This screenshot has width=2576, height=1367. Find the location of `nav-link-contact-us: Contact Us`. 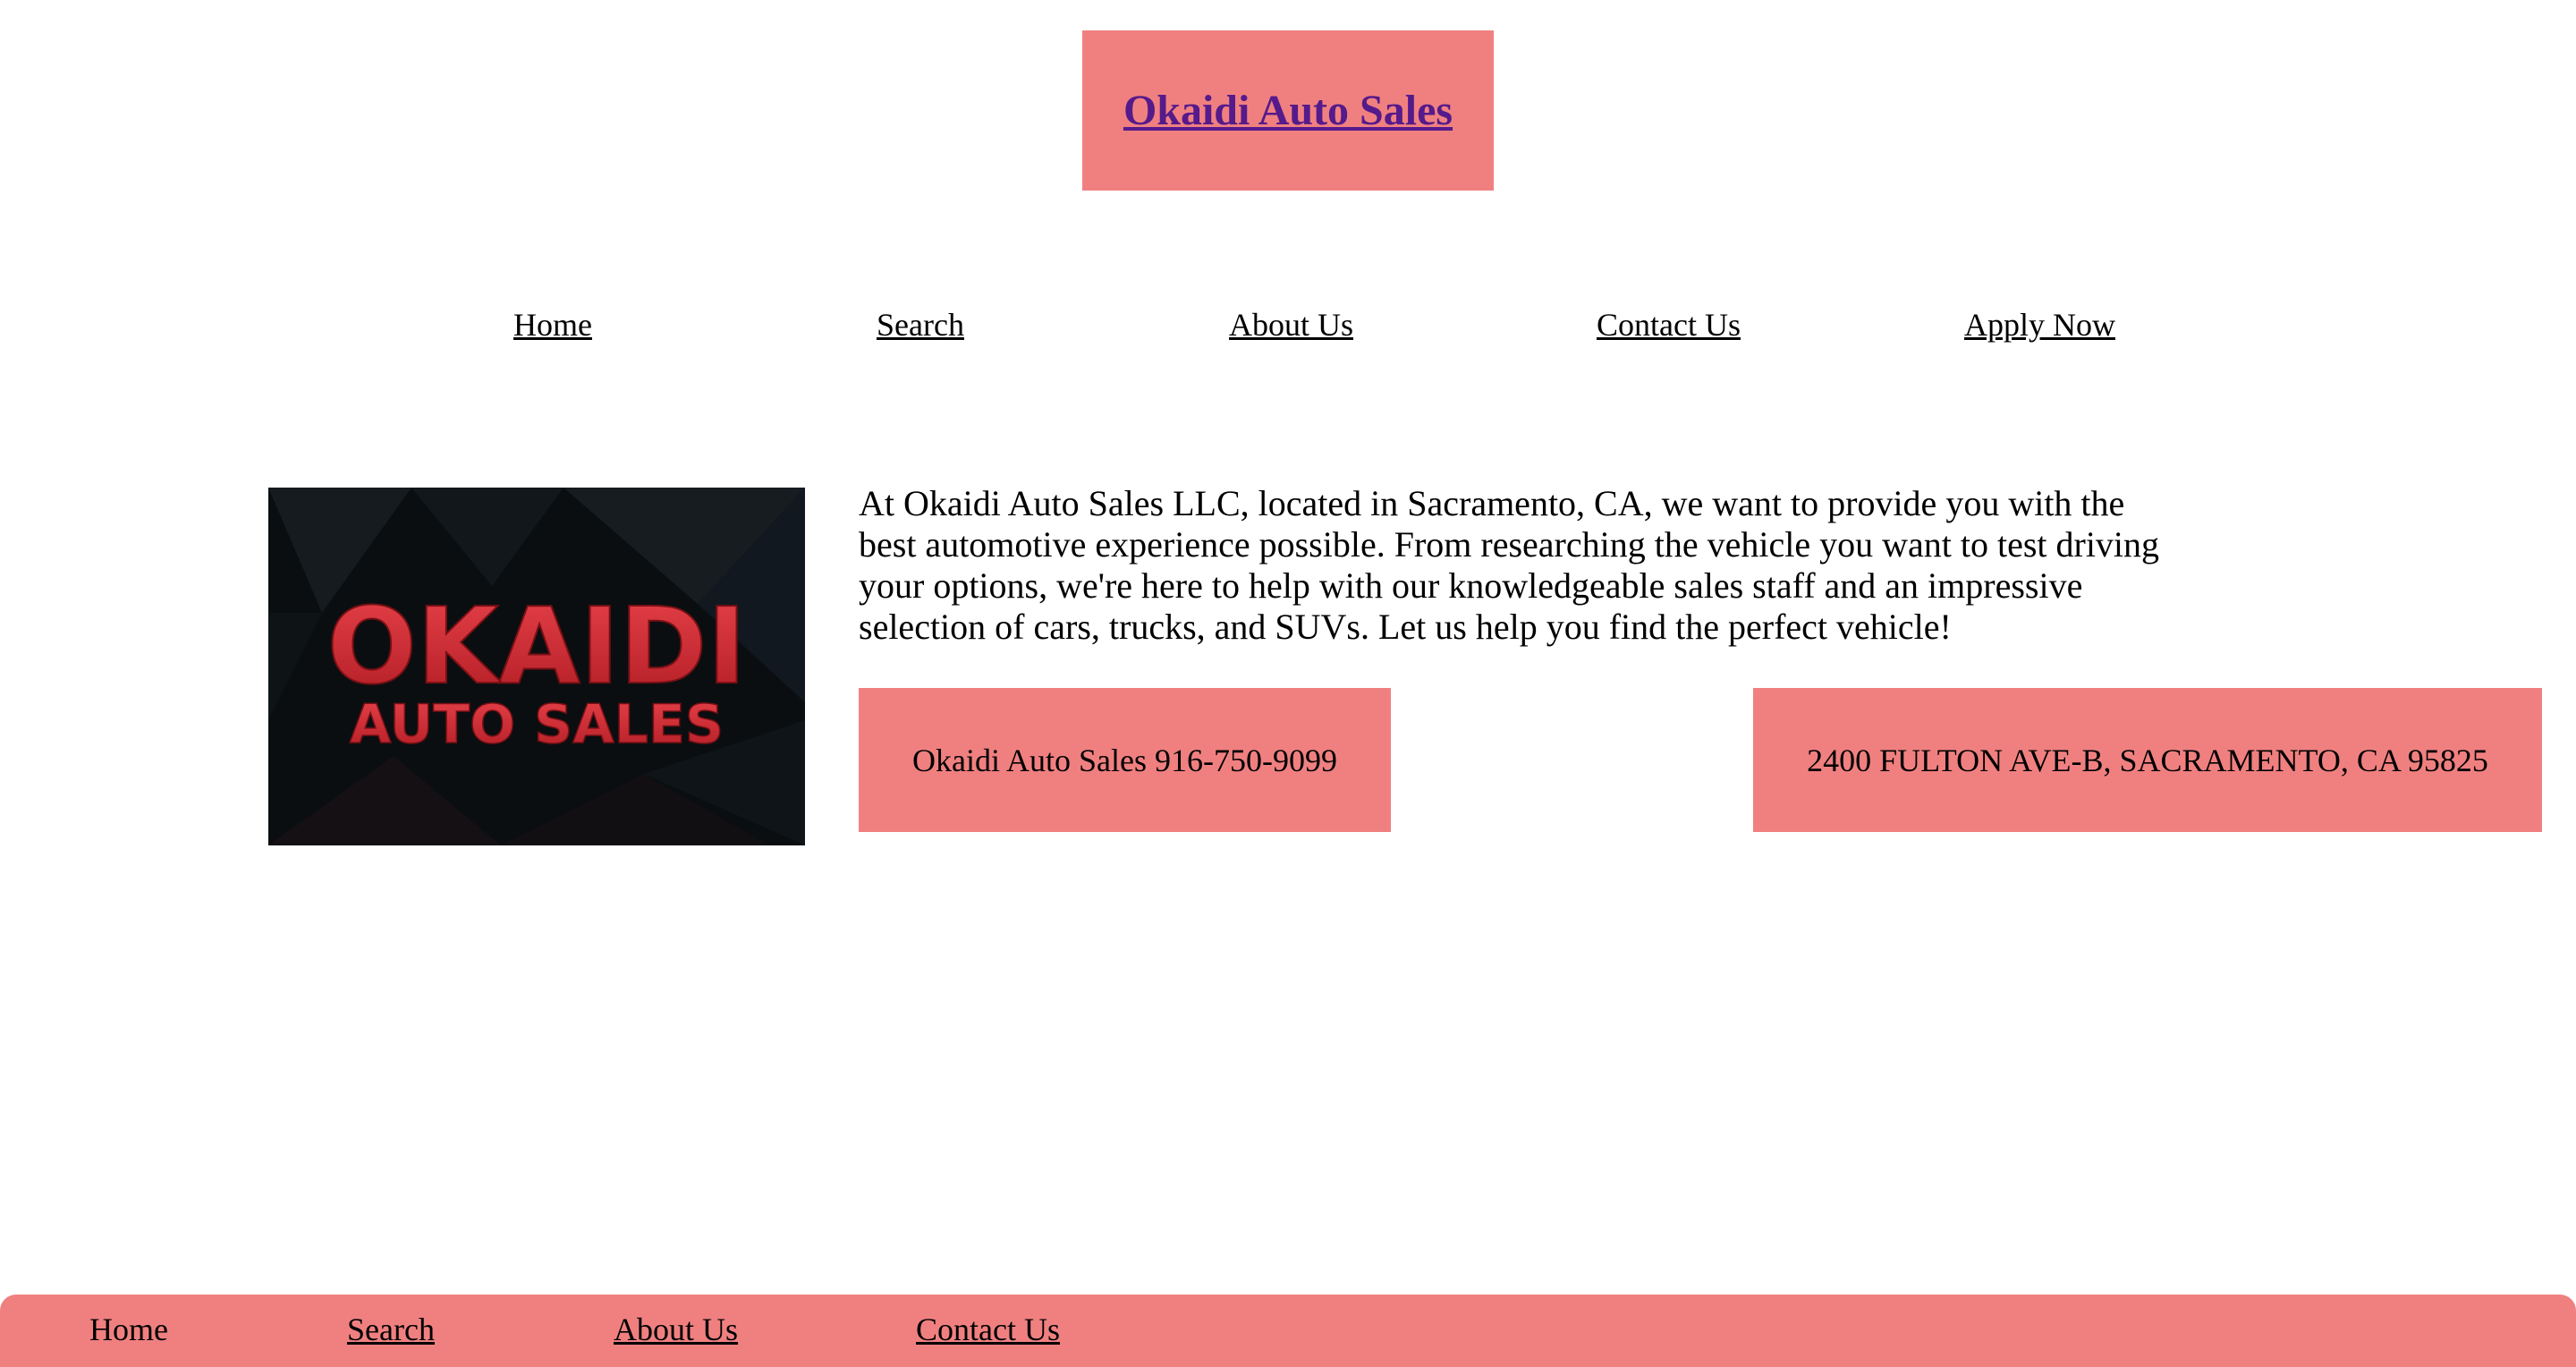

nav-link-contact-us: Contact Us is located at coordinates (1669, 325).